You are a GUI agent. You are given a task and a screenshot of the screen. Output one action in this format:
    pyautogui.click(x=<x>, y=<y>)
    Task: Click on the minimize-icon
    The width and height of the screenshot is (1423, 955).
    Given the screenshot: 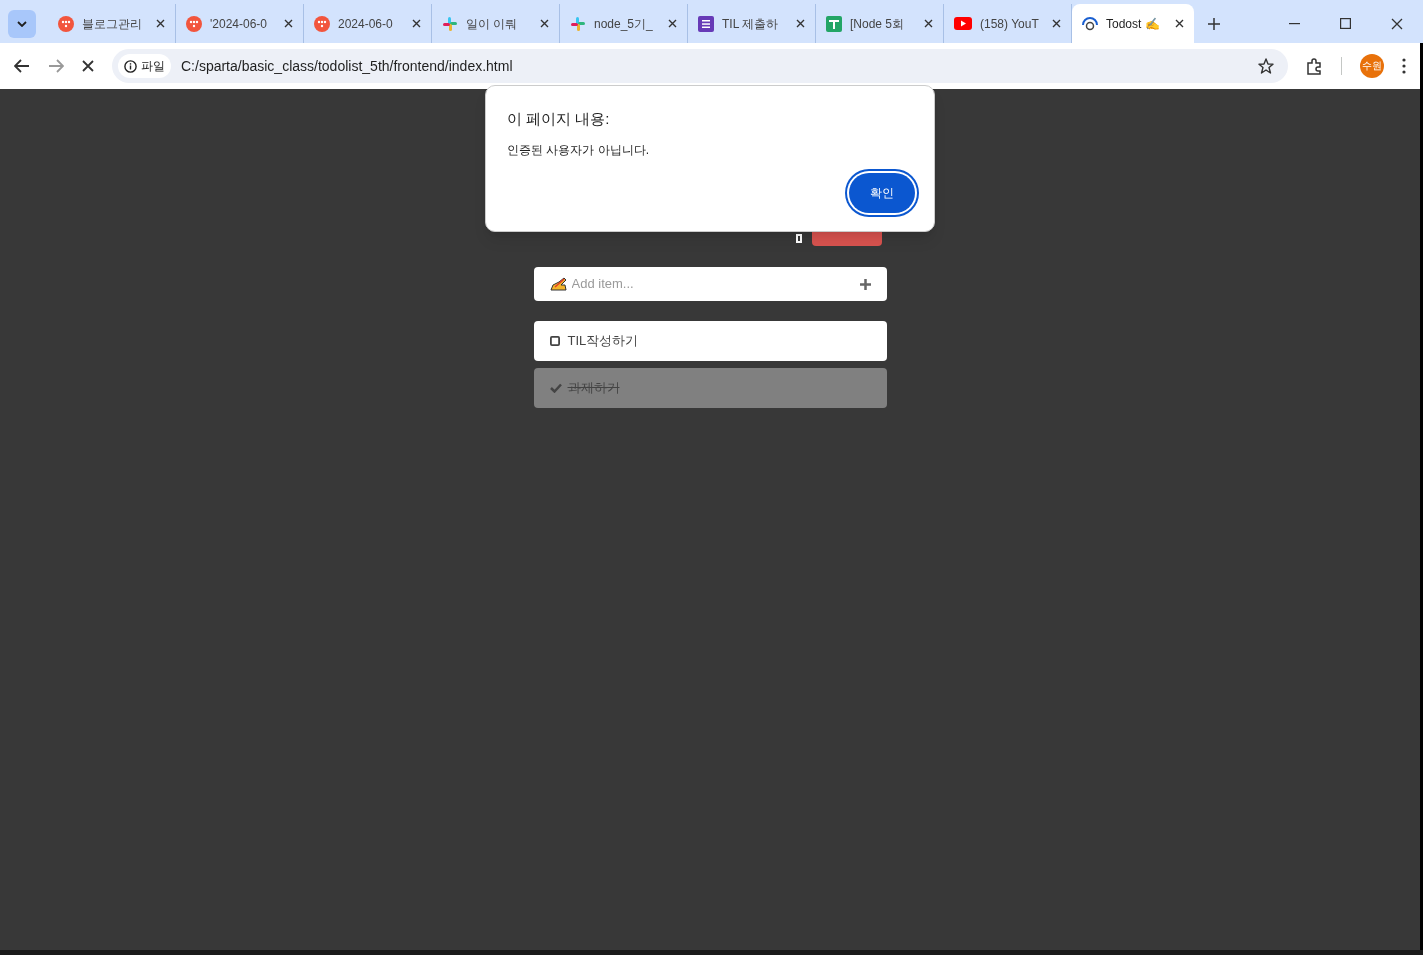 What is the action you would take?
    pyautogui.click(x=1294, y=23)
    